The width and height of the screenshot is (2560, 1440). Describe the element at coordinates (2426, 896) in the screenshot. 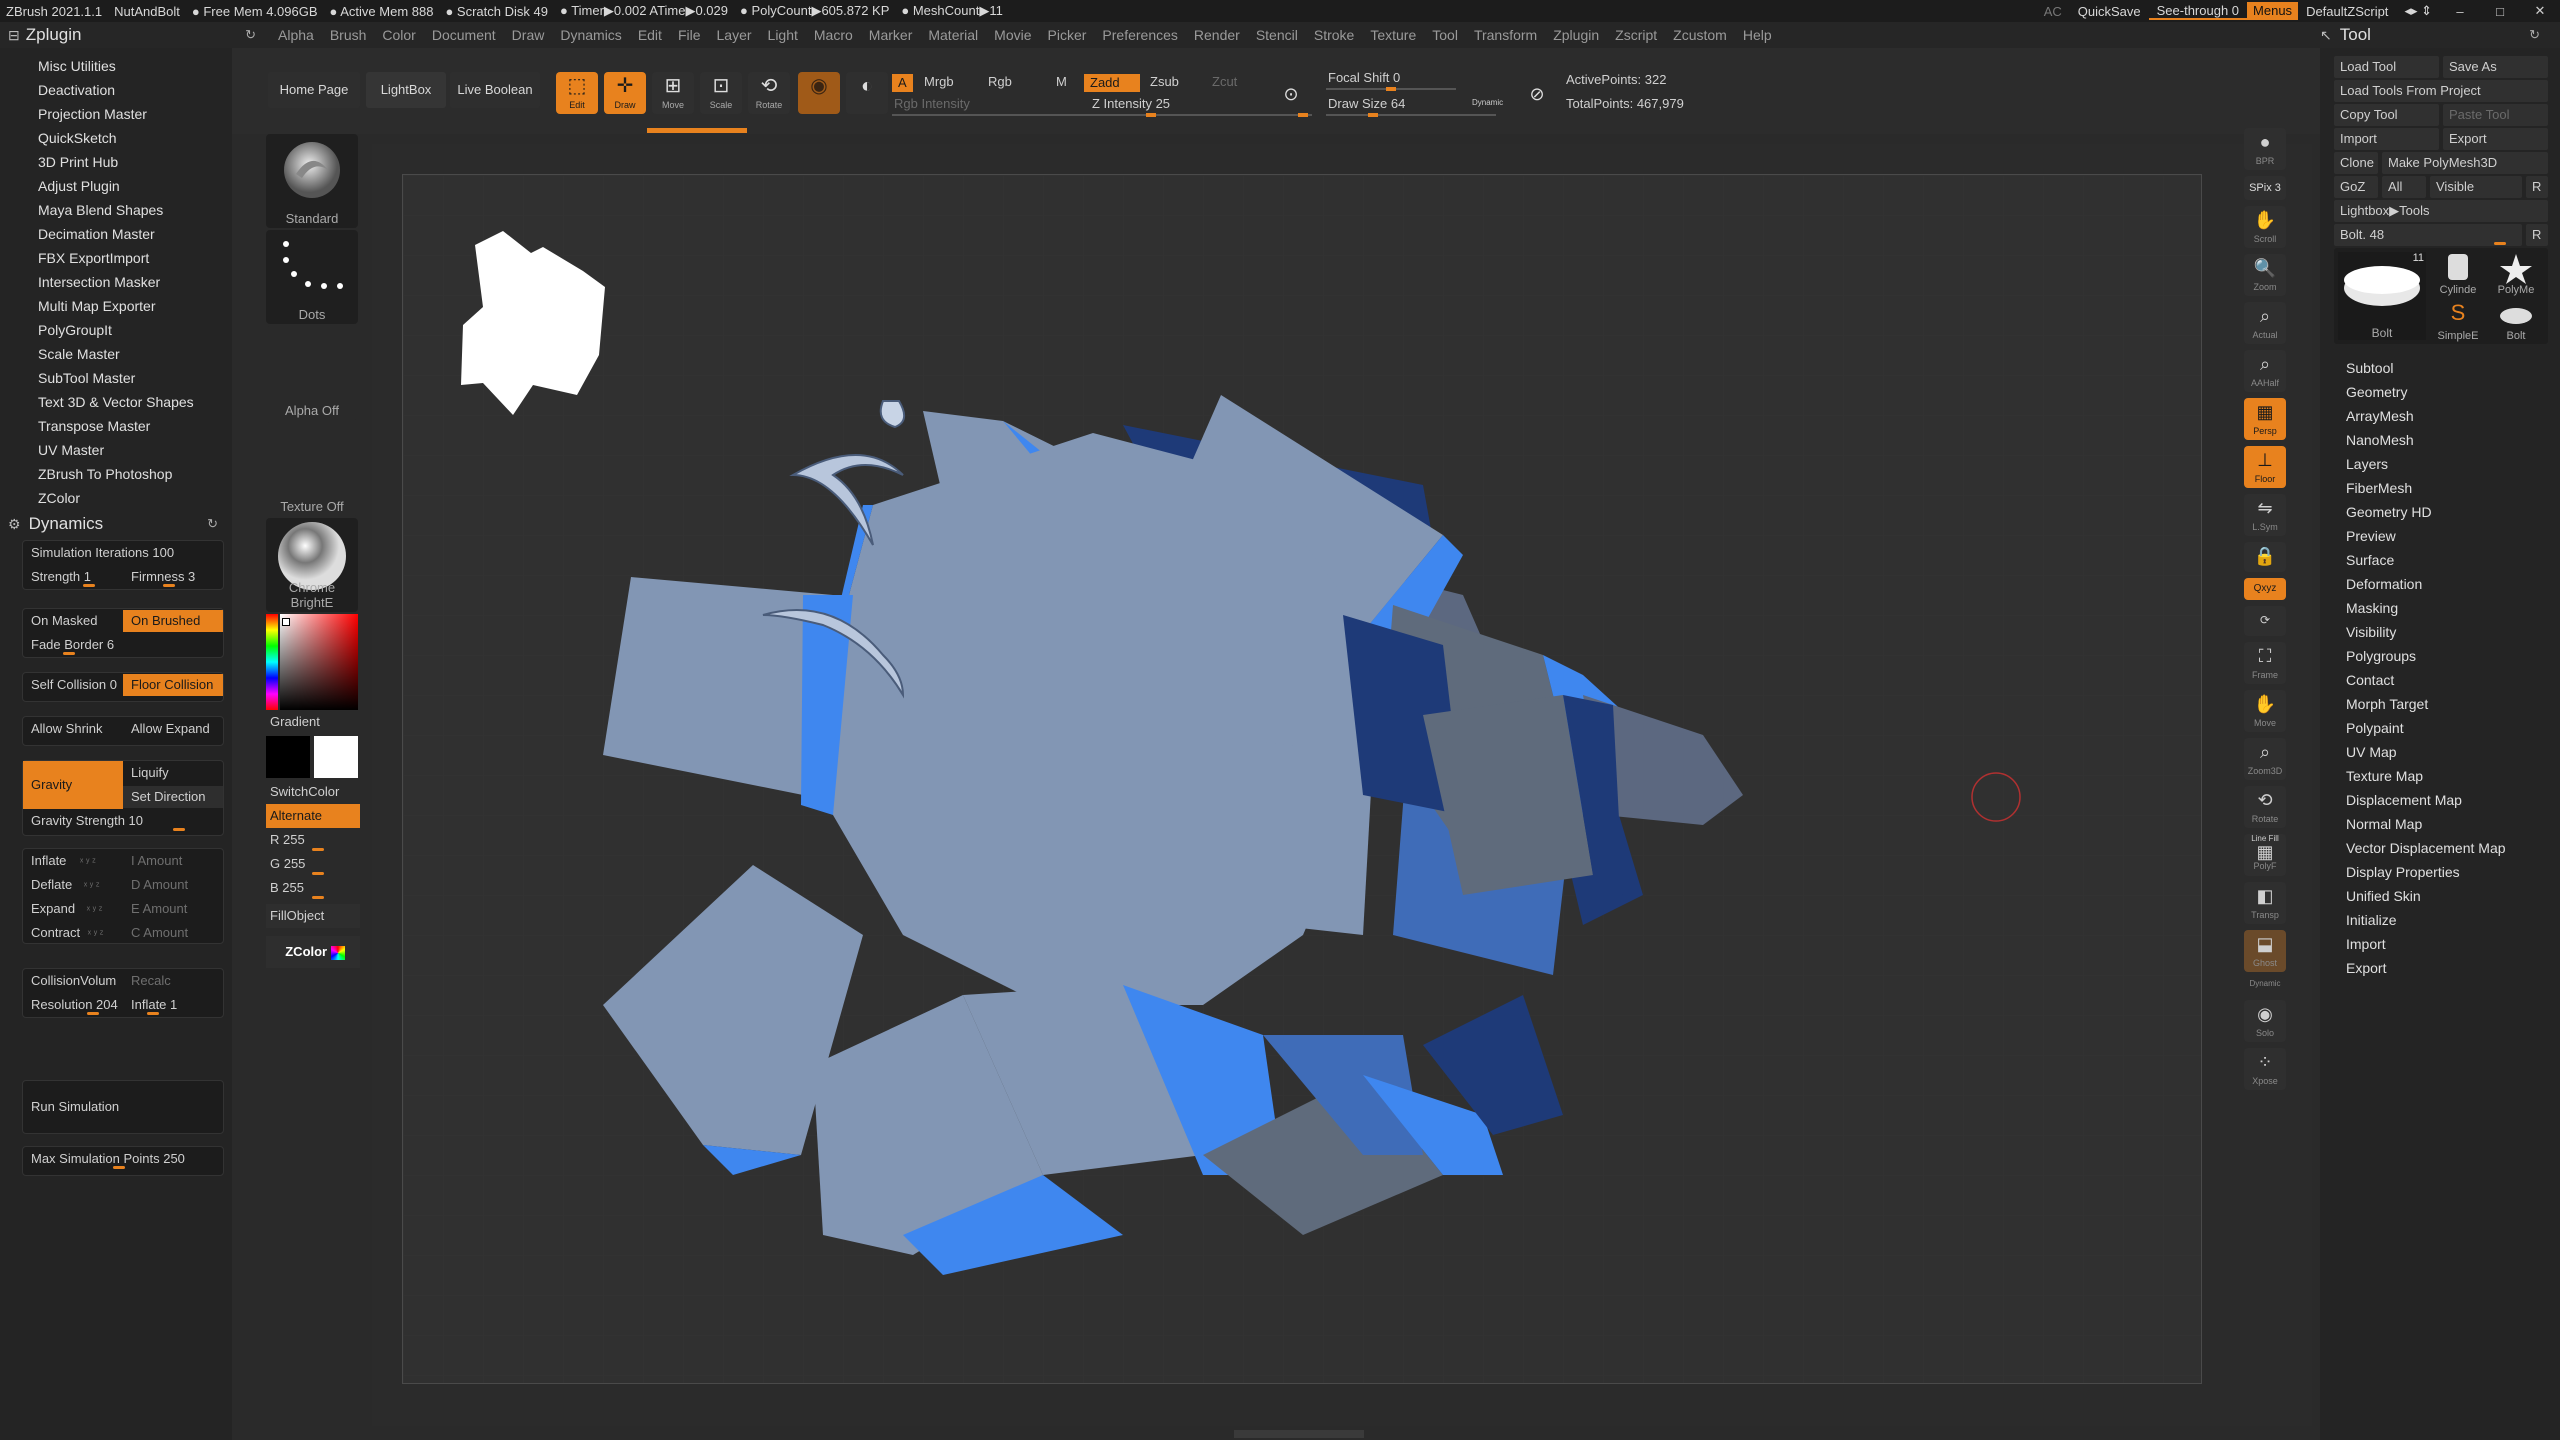

I see `tool-section-unified-skin: Unified Skin` at that location.